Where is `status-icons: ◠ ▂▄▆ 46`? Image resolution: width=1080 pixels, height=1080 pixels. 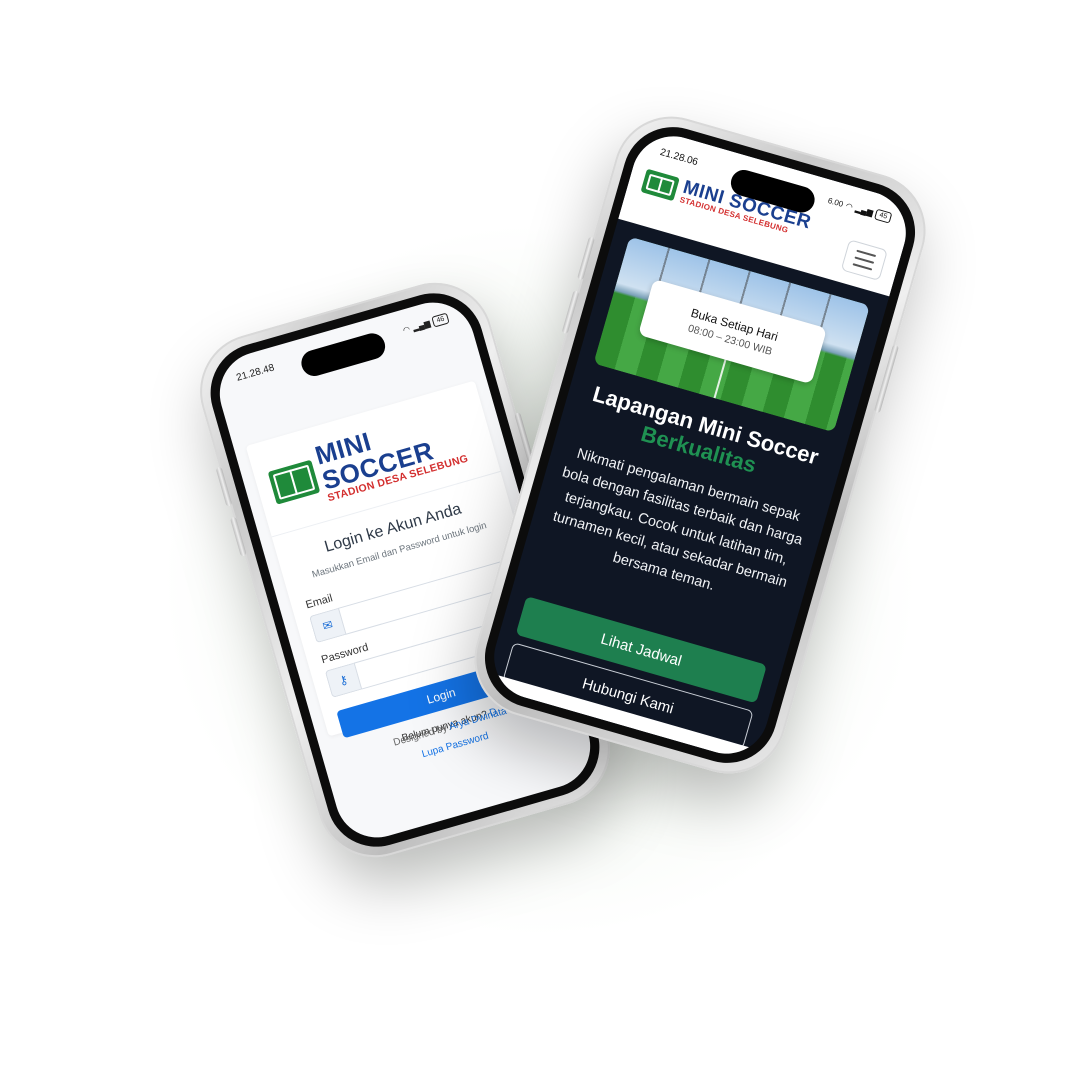
status-icons: ◠ ▂▄▆ 46 is located at coordinates (426, 323).